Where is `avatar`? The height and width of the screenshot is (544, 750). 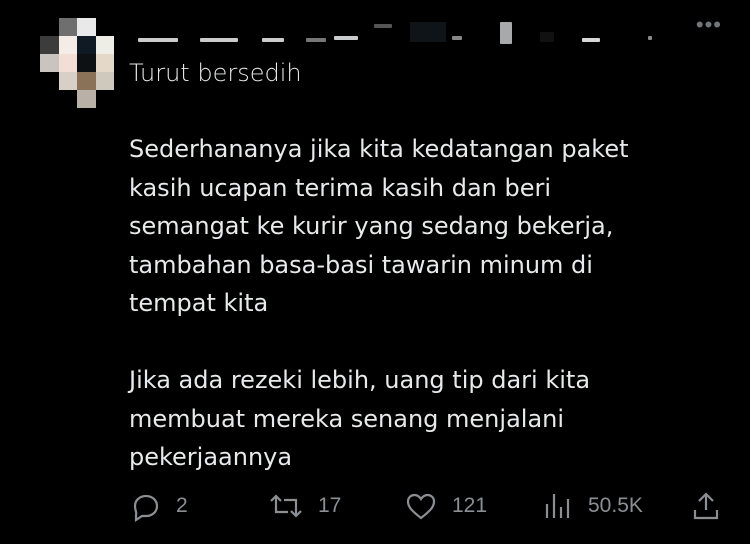
avatar is located at coordinates (77, 63).